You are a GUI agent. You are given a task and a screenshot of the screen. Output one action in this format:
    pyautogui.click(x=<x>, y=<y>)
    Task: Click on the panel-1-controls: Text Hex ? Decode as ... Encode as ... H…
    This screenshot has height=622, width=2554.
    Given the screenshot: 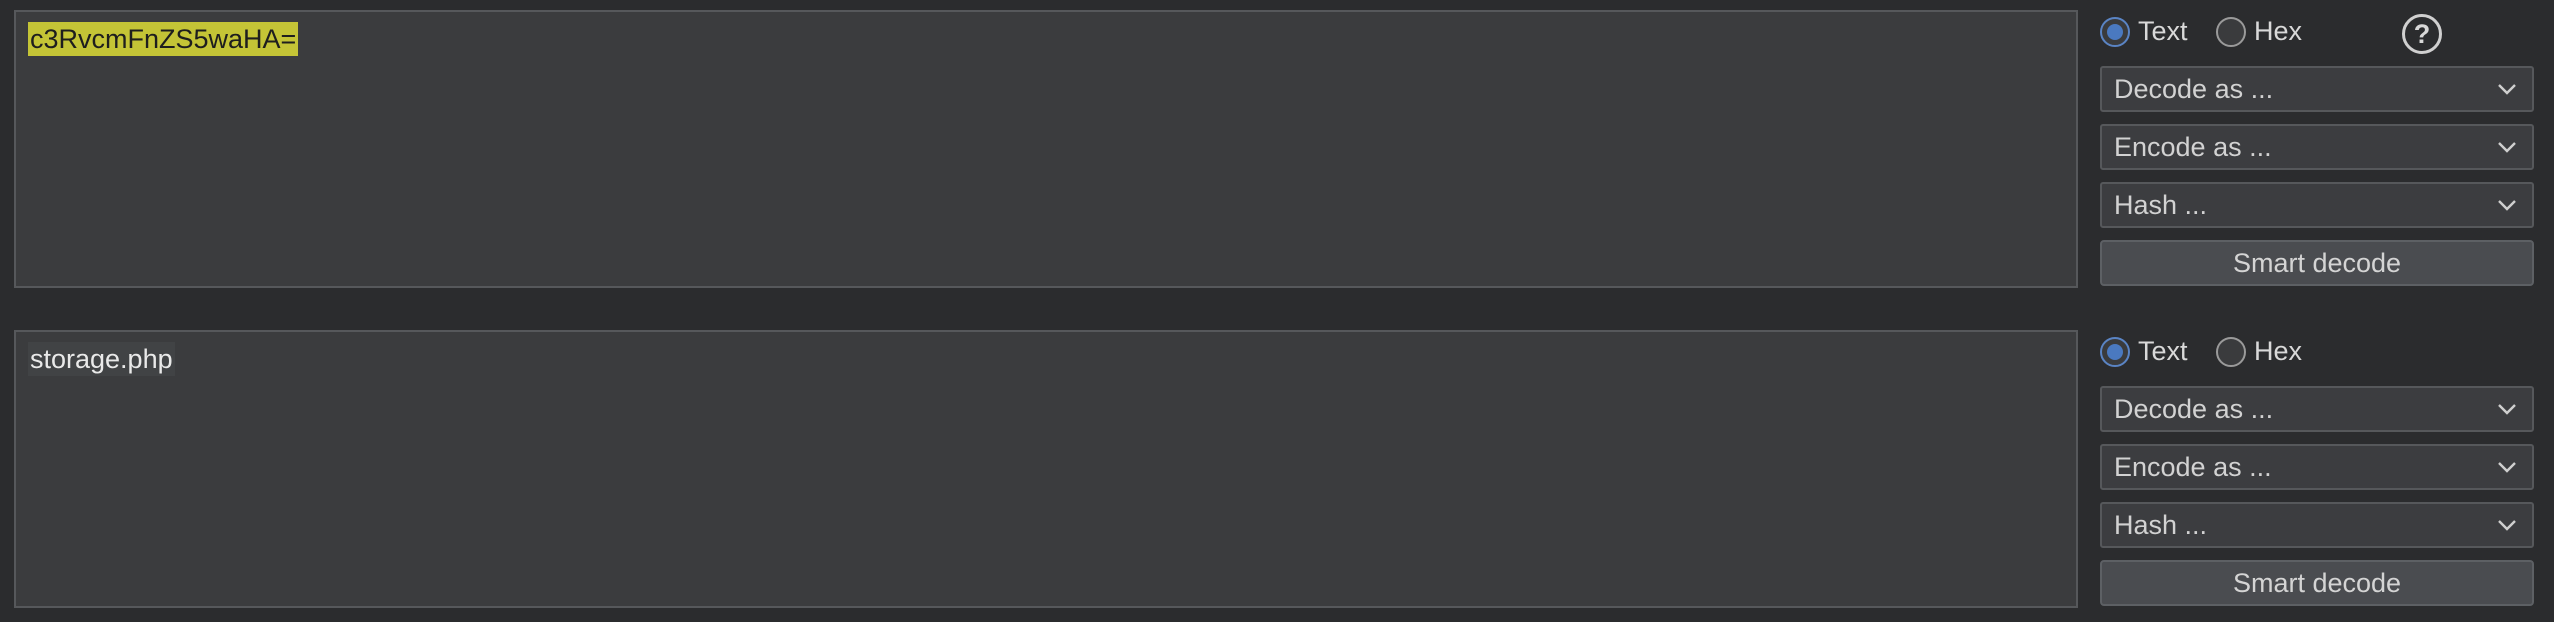 What is the action you would take?
    pyautogui.click(x=2317, y=148)
    